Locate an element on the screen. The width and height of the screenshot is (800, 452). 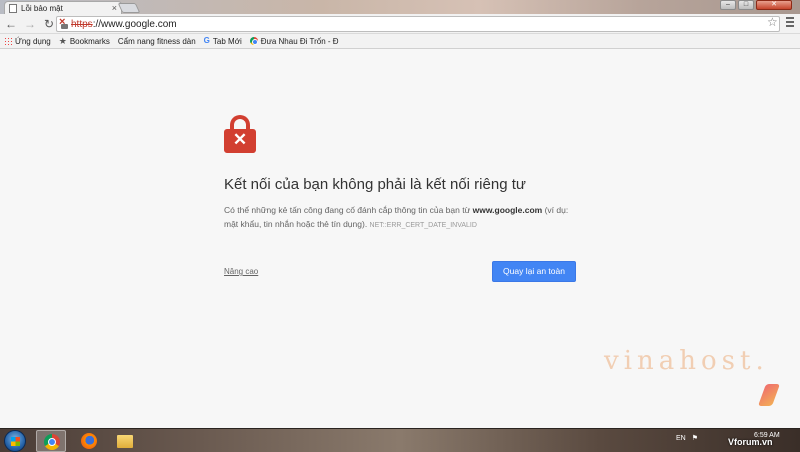
folder-app-icon is located at coordinates (125, 441).